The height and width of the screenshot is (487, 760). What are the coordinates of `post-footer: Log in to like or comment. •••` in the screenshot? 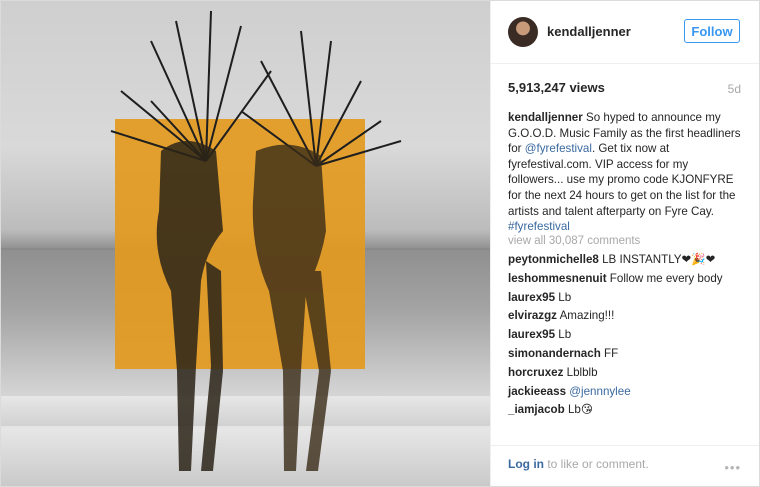 It's located at (625, 465).